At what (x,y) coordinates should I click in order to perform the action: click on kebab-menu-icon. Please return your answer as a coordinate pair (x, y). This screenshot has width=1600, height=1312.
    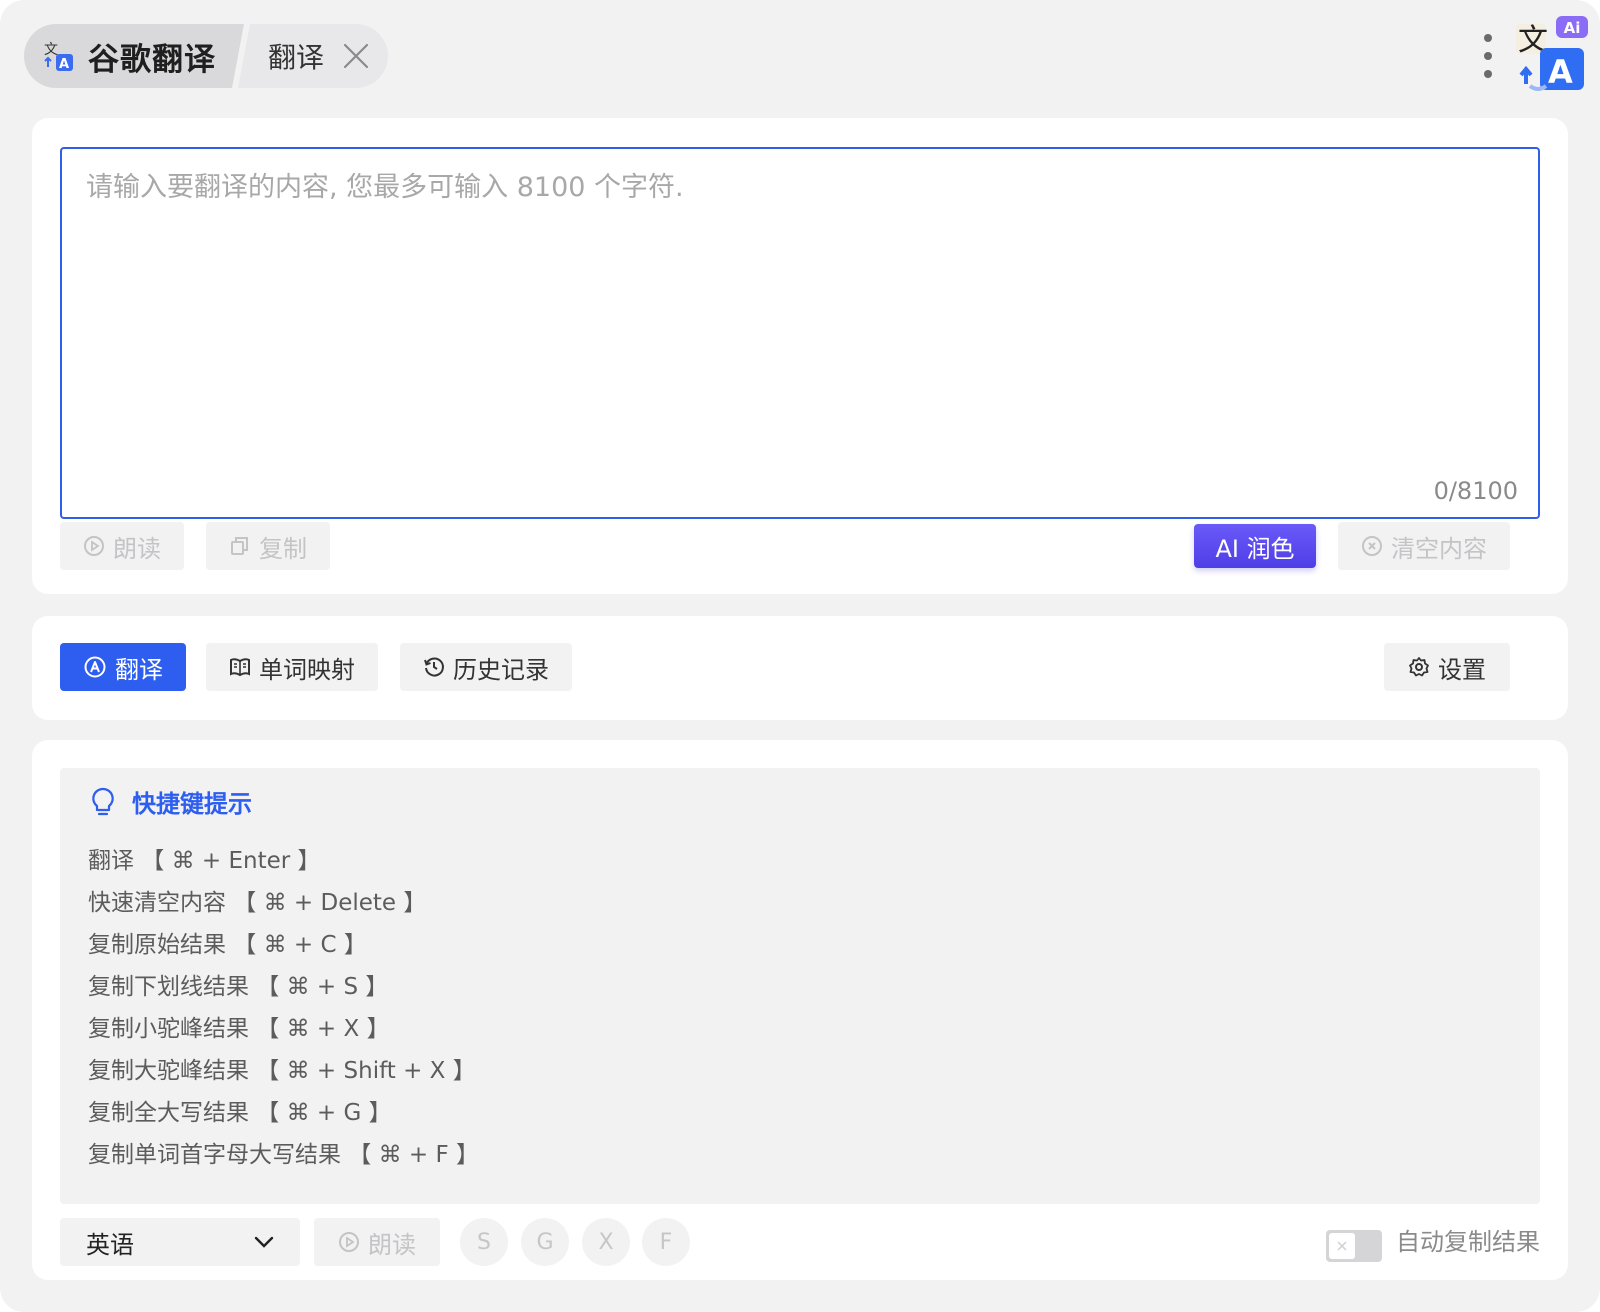
    Looking at the image, I should click on (1488, 56).